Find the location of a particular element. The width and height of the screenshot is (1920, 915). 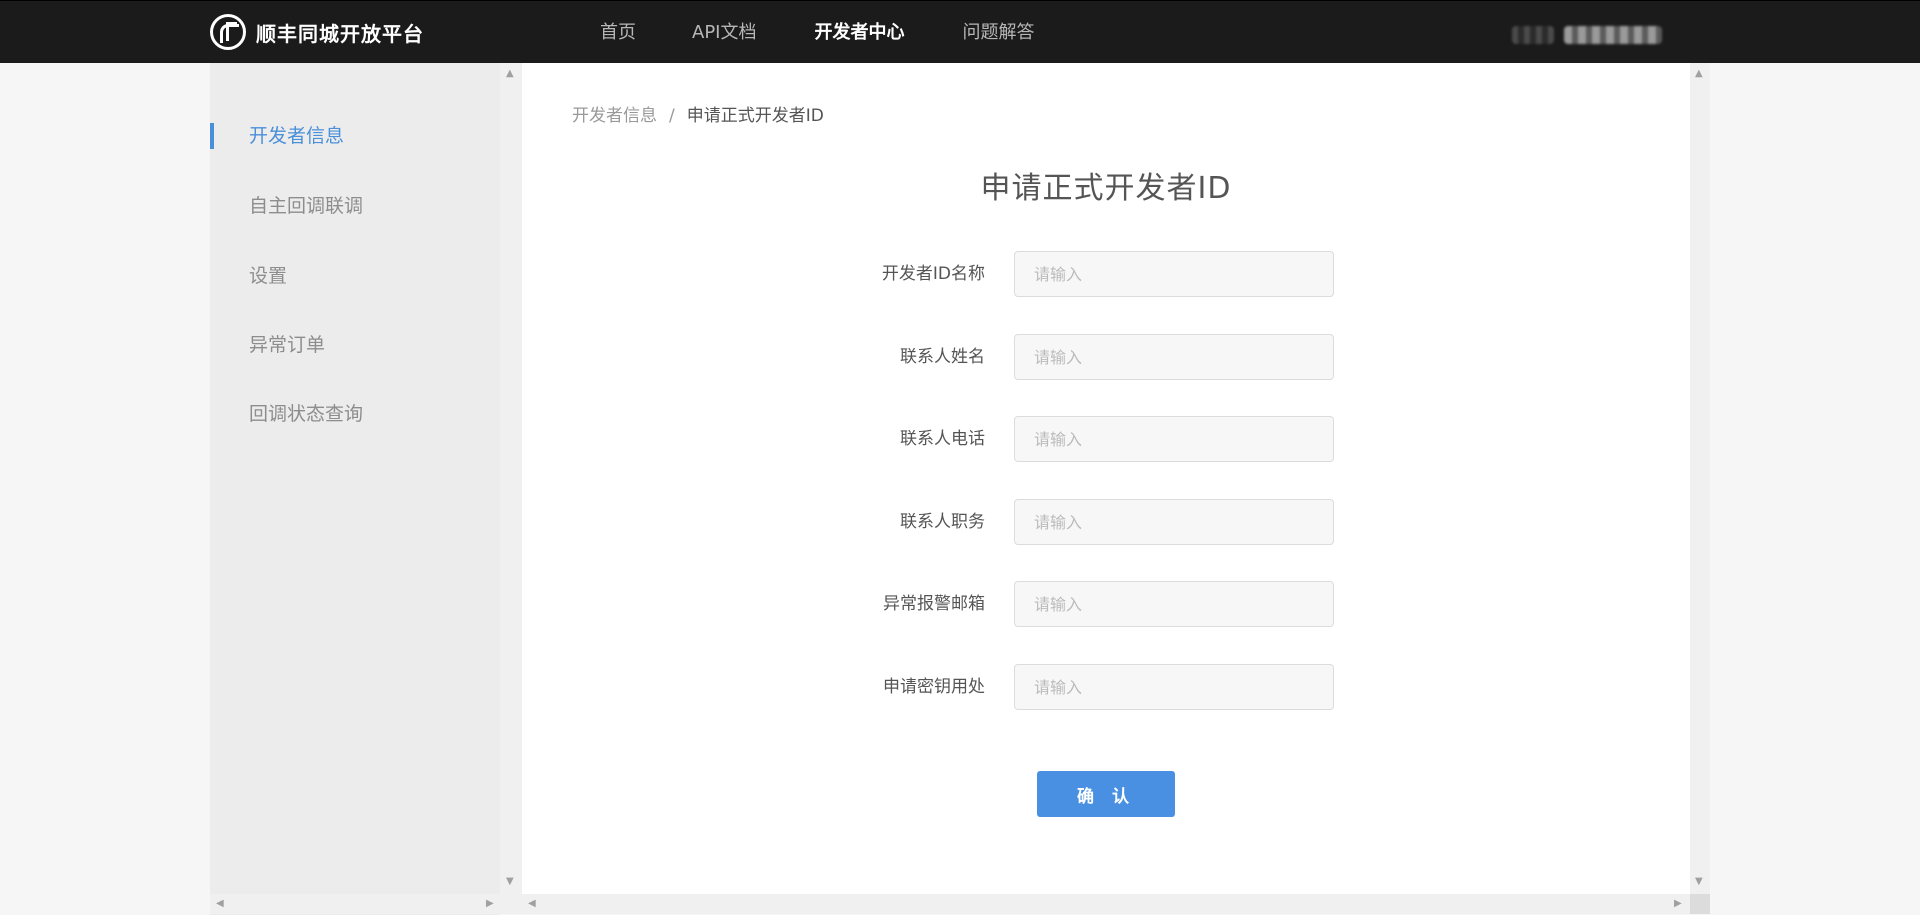

form-row-key-usage: 申请密钥用处 is located at coordinates (1106, 687).